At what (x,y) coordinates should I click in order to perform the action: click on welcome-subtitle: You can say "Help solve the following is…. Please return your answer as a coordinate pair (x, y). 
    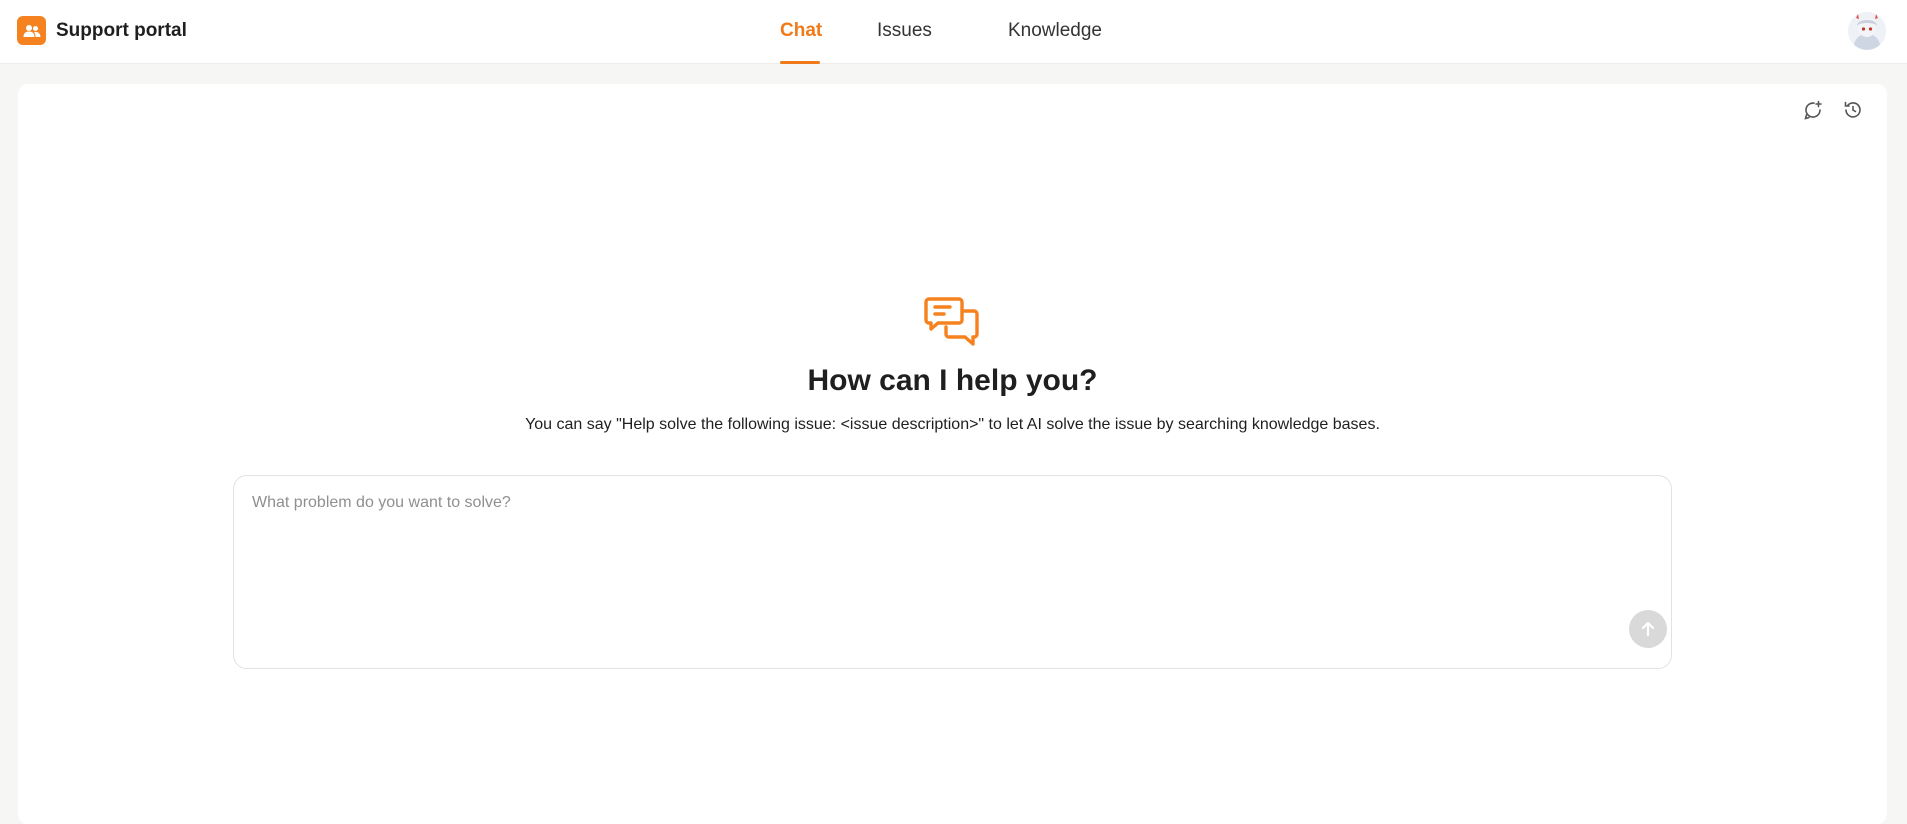
    Looking at the image, I should click on (952, 424).